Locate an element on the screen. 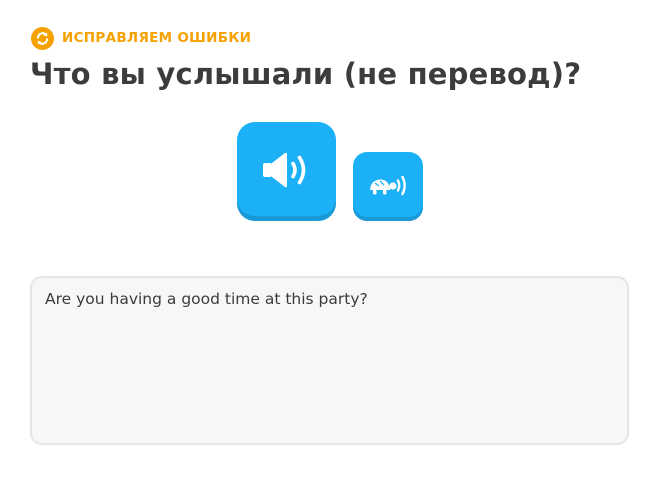 The height and width of the screenshot is (477, 656). refresh-icon is located at coordinates (42, 38).